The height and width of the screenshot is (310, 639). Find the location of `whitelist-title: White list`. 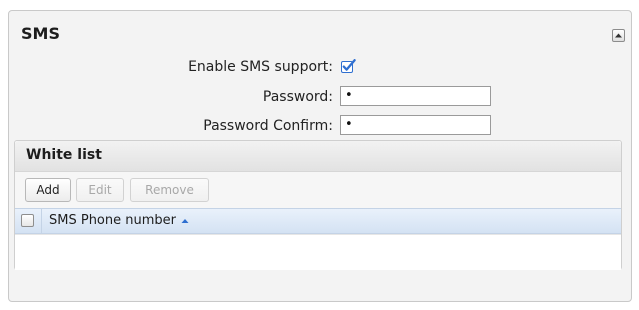

whitelist-title: White list is located at coordinates (64, 155).